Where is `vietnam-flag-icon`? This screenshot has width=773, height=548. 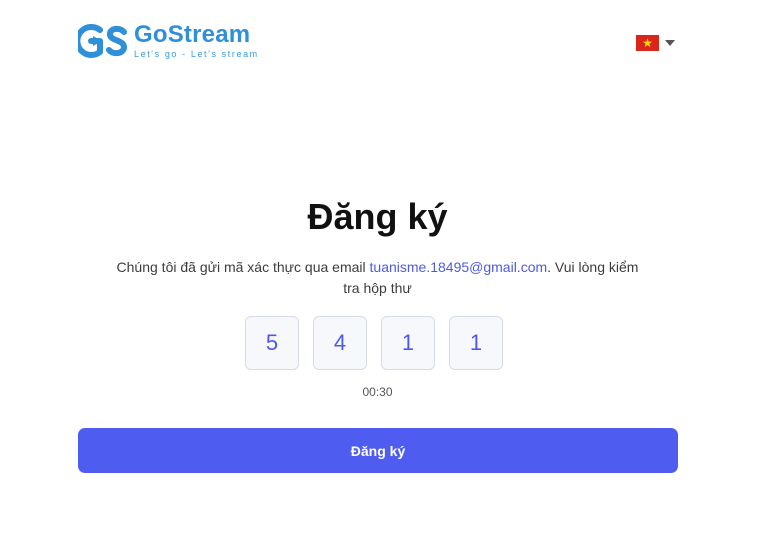 vietnam-flag-icon is located at coordinates (647, 43).